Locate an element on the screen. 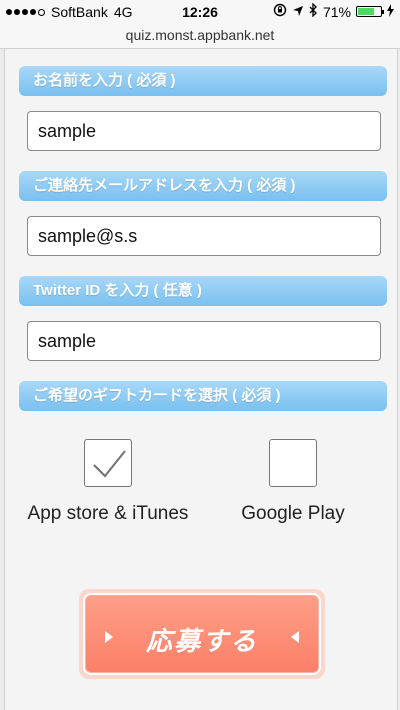  battery-icon is located at coordinates (370, 11).